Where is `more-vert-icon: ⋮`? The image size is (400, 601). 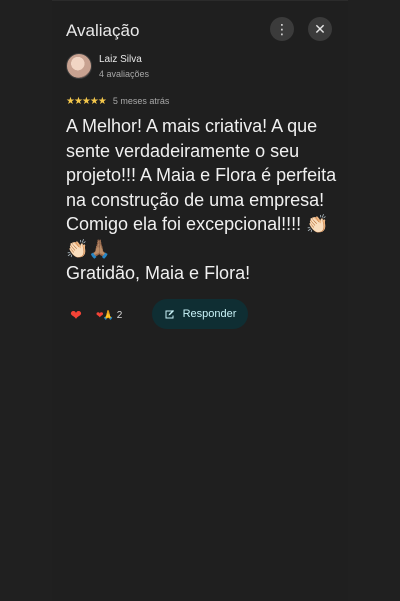
more-vert-icon: ⋮ is located at coordinates (282, 29).